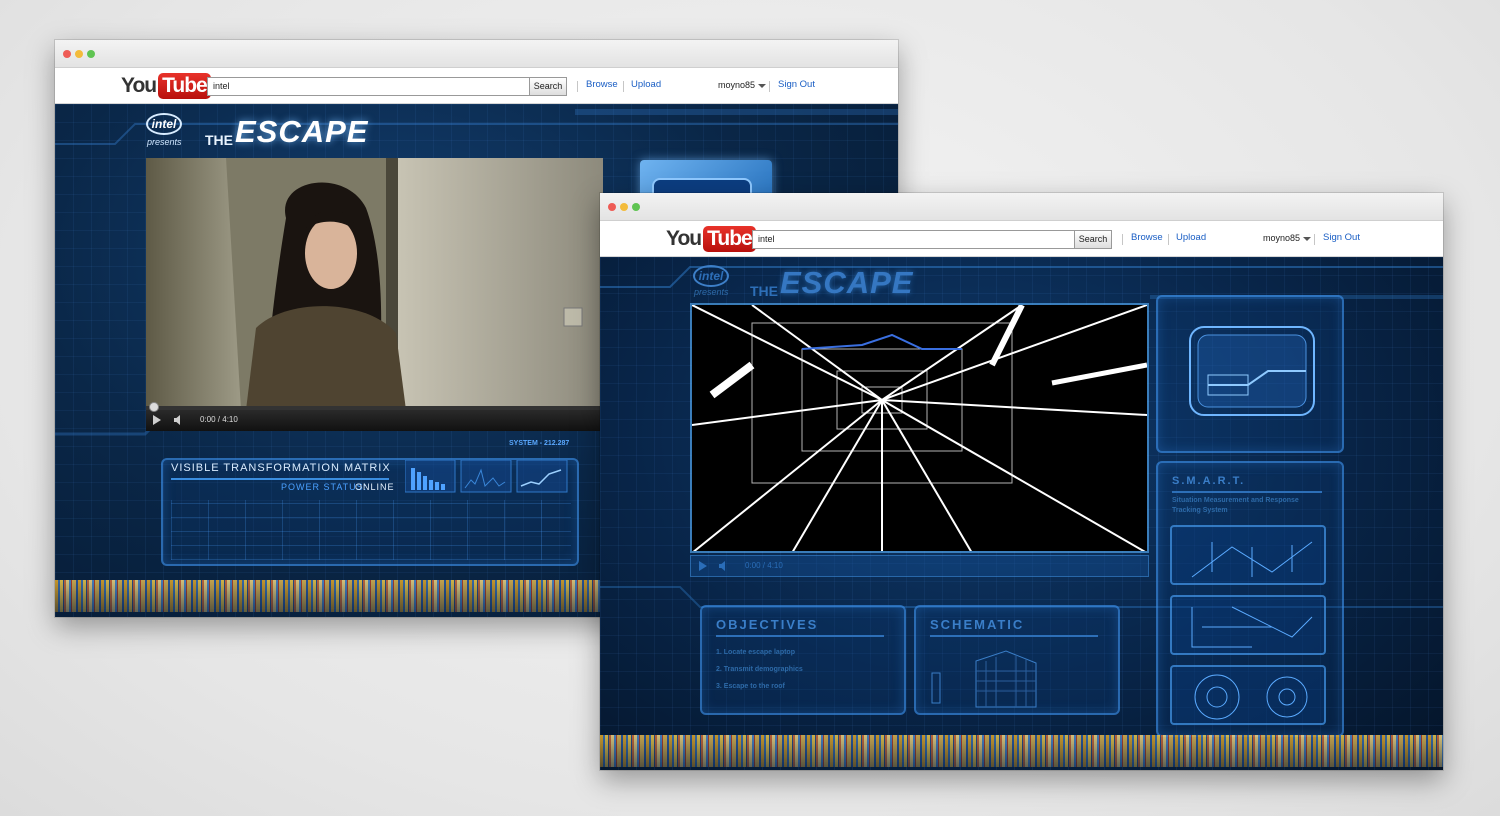 This screenshot has width=1500, height=816. Describe the element at coordinates (977, 624) in the screenshot. I see `schematic-title: SCHEMATIC` at that location.